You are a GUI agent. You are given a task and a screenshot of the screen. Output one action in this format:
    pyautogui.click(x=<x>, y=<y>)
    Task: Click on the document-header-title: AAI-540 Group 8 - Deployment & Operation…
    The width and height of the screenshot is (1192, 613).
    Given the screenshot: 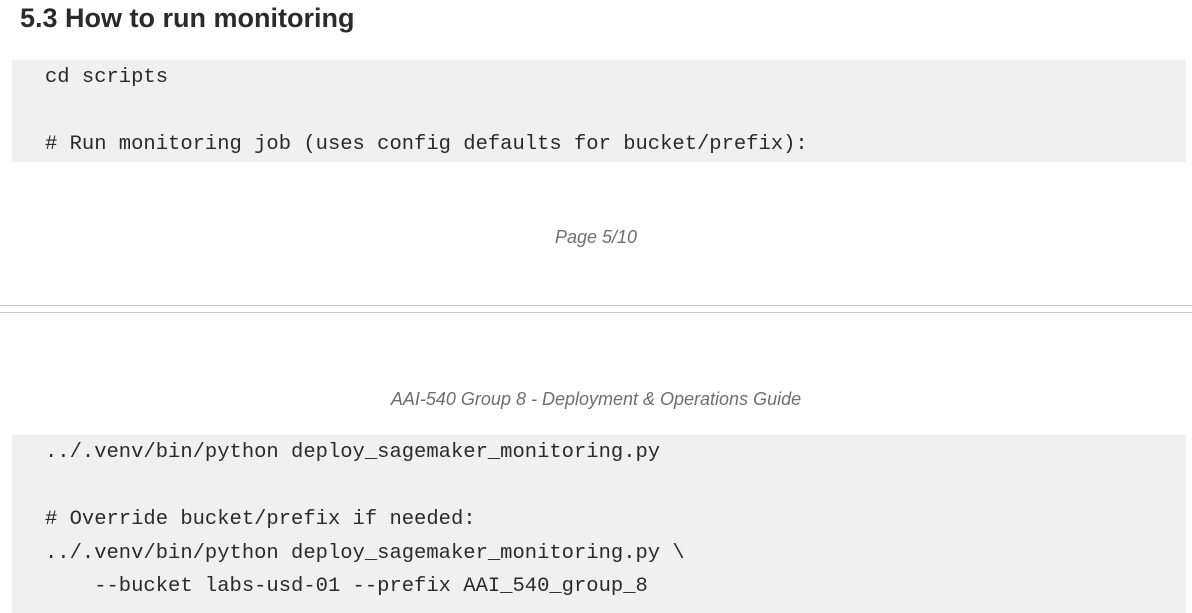 What is the action you would take?
    pyautogui.click(x=596, y=399)
    